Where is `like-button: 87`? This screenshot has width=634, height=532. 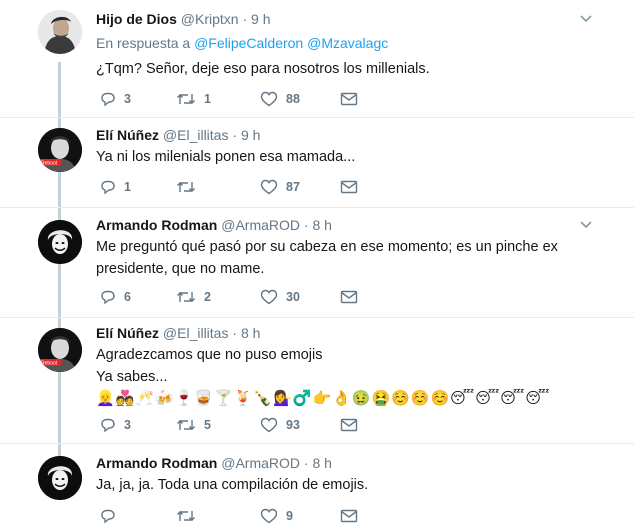
like-button: 87 is located at coordinates (280, 187).